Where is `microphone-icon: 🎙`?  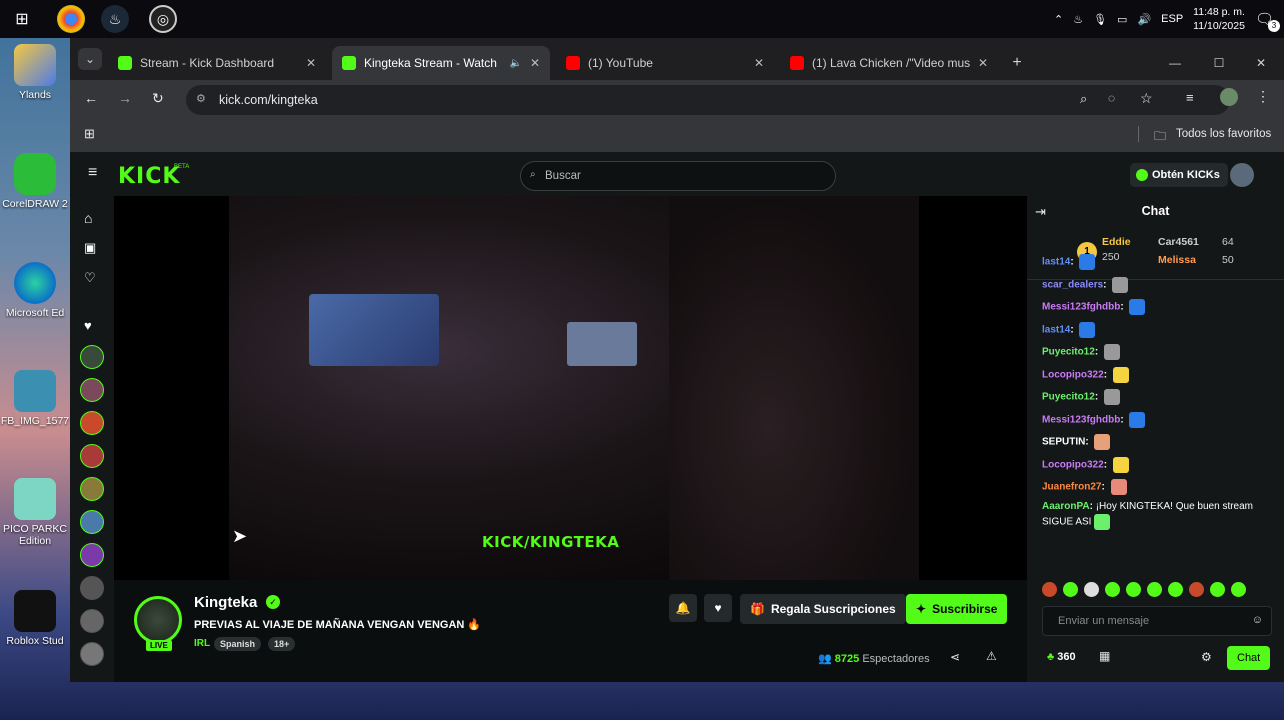 microphone-icon: 🎙 is located at coordinates (1100, 19).